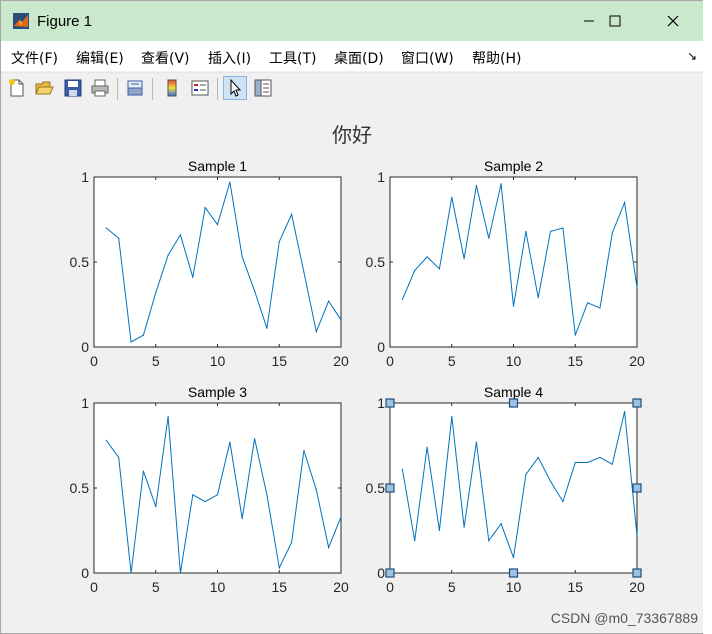 The height and width of the screenshot is (634, 712). What do you see at coordinates (229, 58) in the screenshot?
I see `menu-insert: 插入(I)` at bounding box center [229, 58].